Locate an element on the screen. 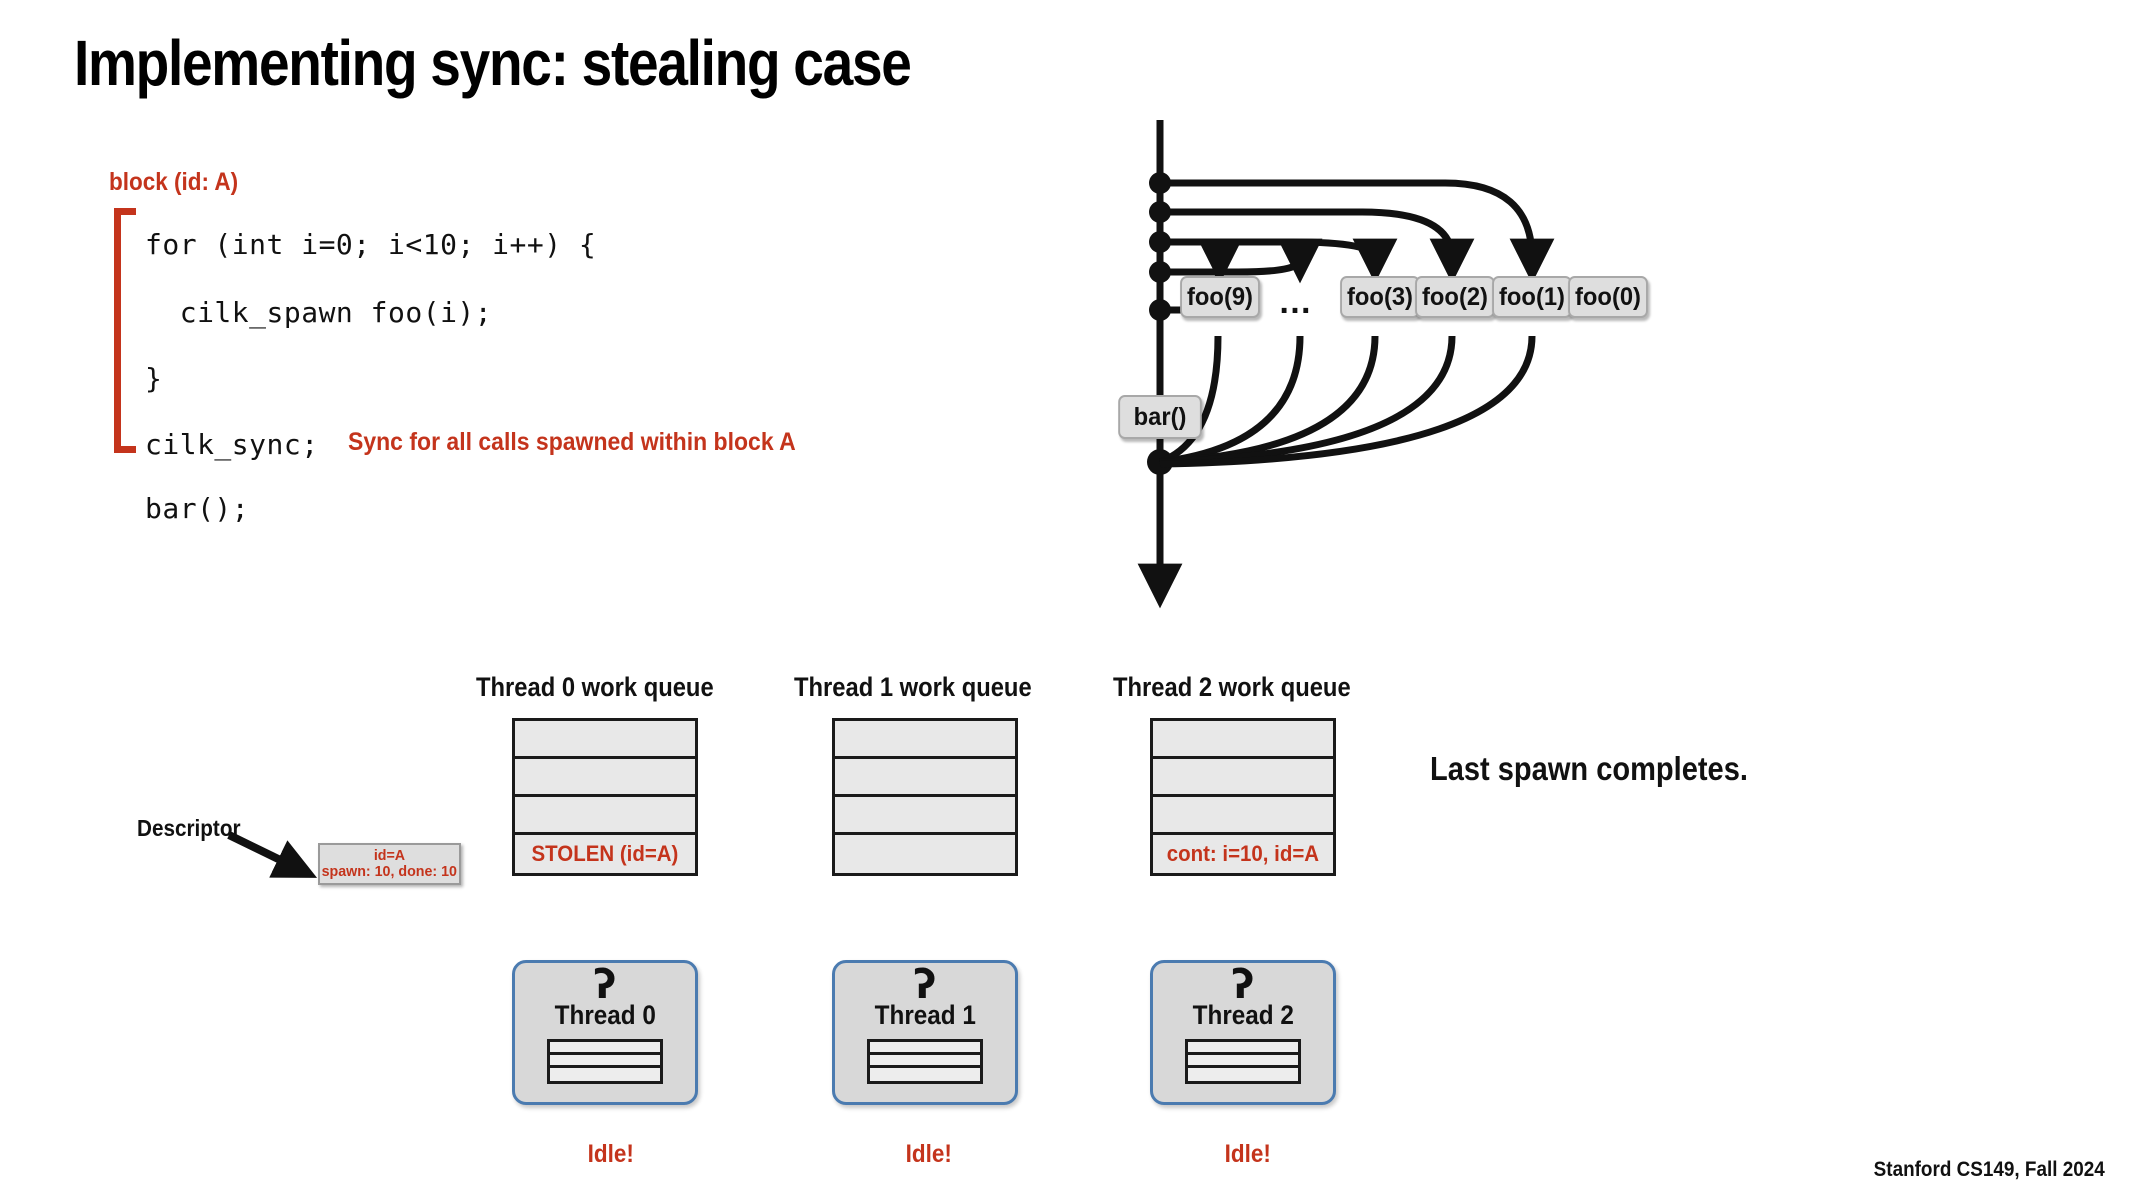 This screenshot has height=1200, width=2133. thread-box-1: ʔ Thread 1 is located at coordinates (925, 1032).